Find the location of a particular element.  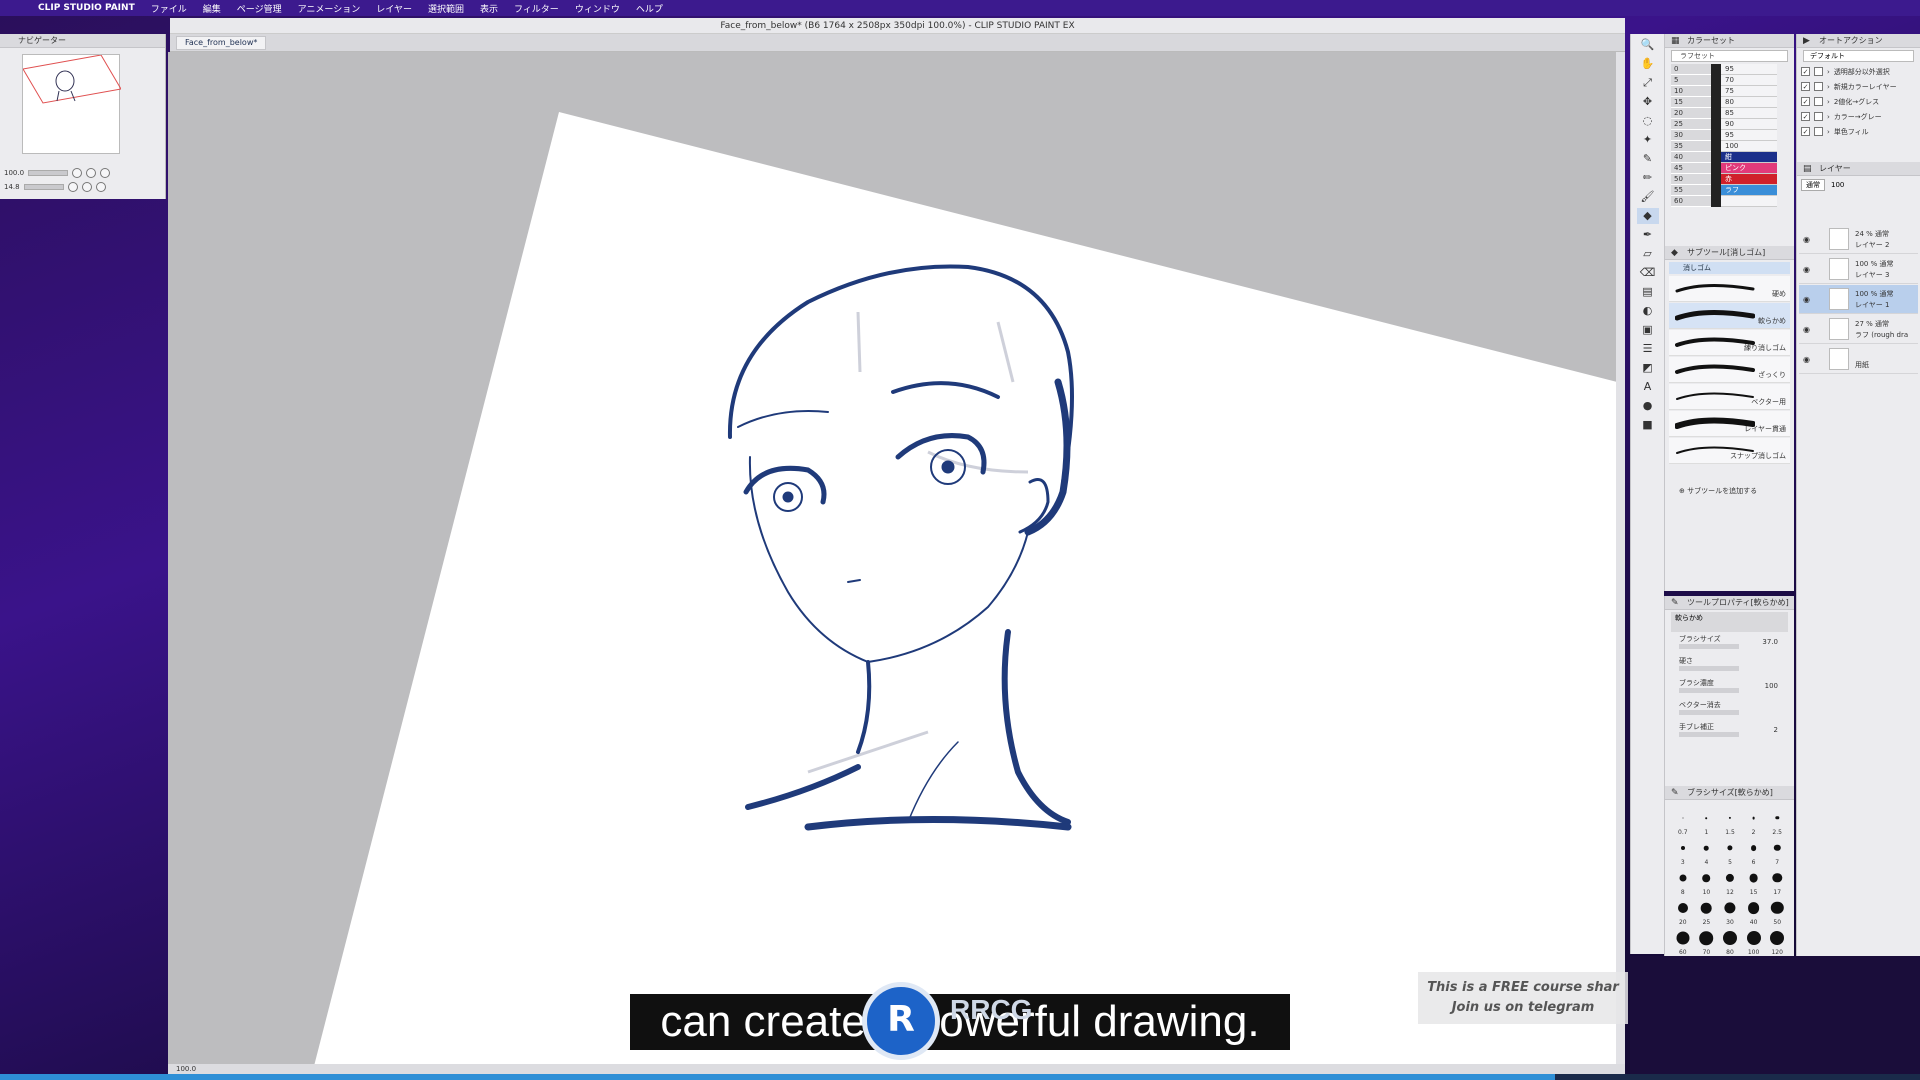

tool-button: ☰ is located at coordinates (1648, 349).